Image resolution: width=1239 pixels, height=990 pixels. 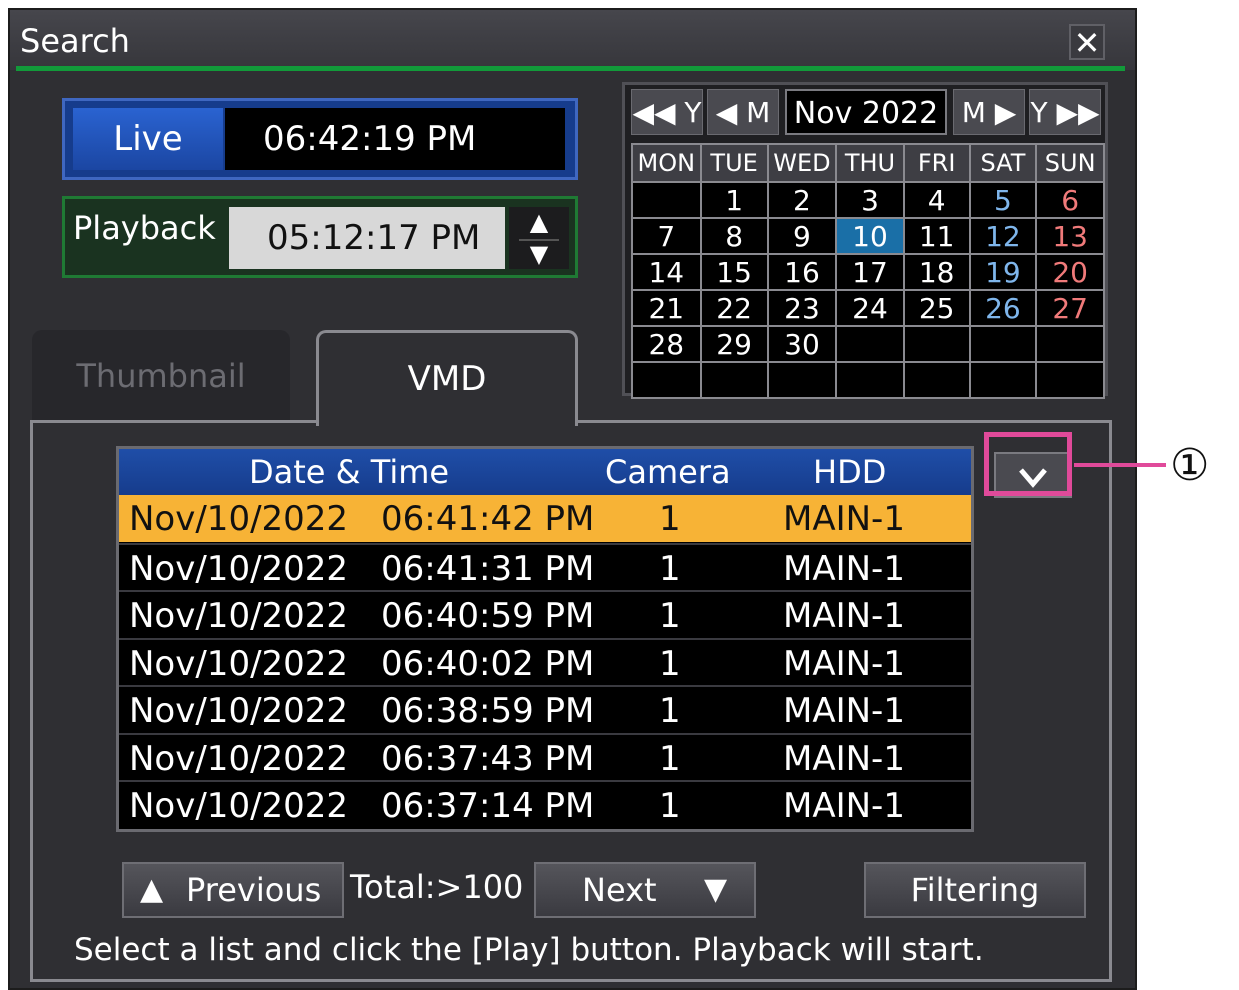 What do you see at coordinates (743, 112) in the screenshot?
I see `prev-month-button: ◀ M` at bounding box center [743, 112].